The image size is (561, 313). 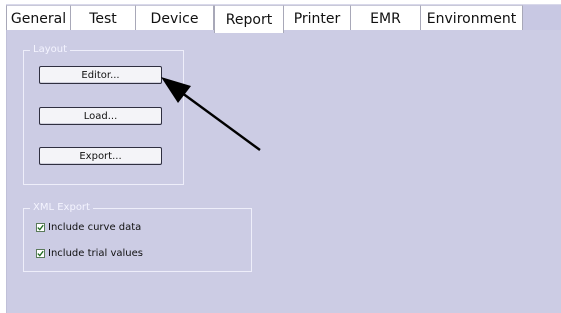 I want to click on tab-emr: EMR, so click(x=386, y=18).